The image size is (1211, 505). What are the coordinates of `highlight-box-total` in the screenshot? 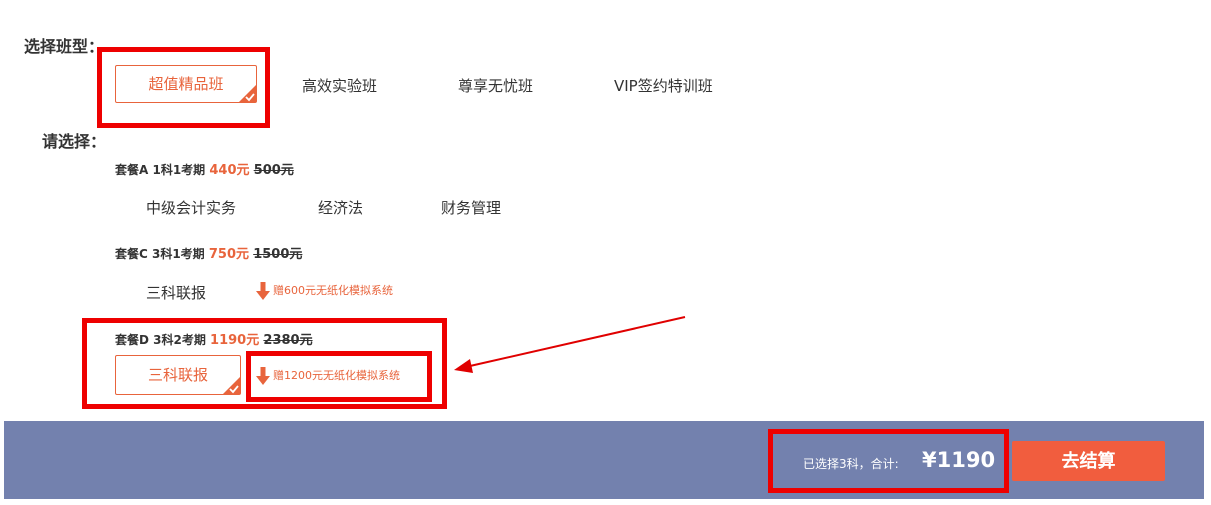 It's located at (888, 461).